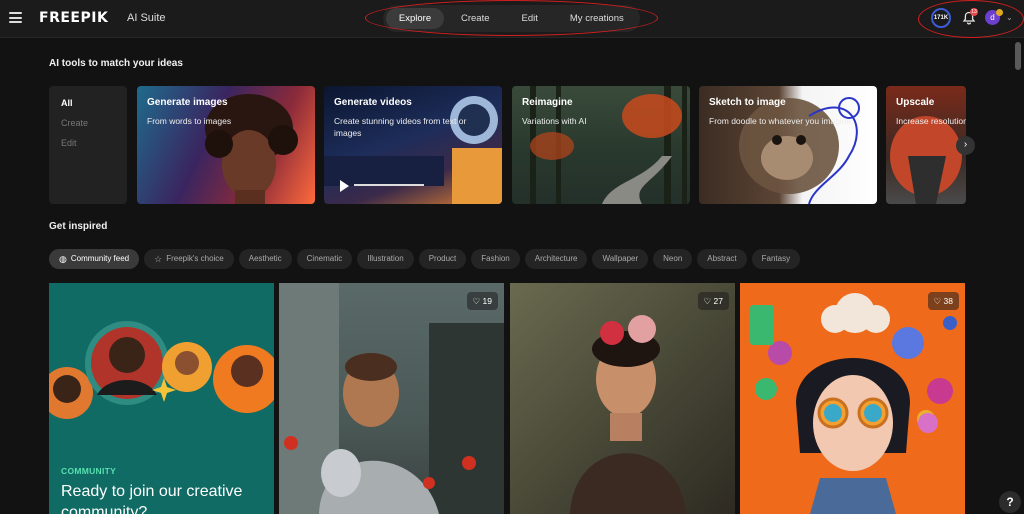 The height and width of the screenshot is (514, 1024). I want to click on feed-image-illustration: ♡ 38, so click(852, 398).